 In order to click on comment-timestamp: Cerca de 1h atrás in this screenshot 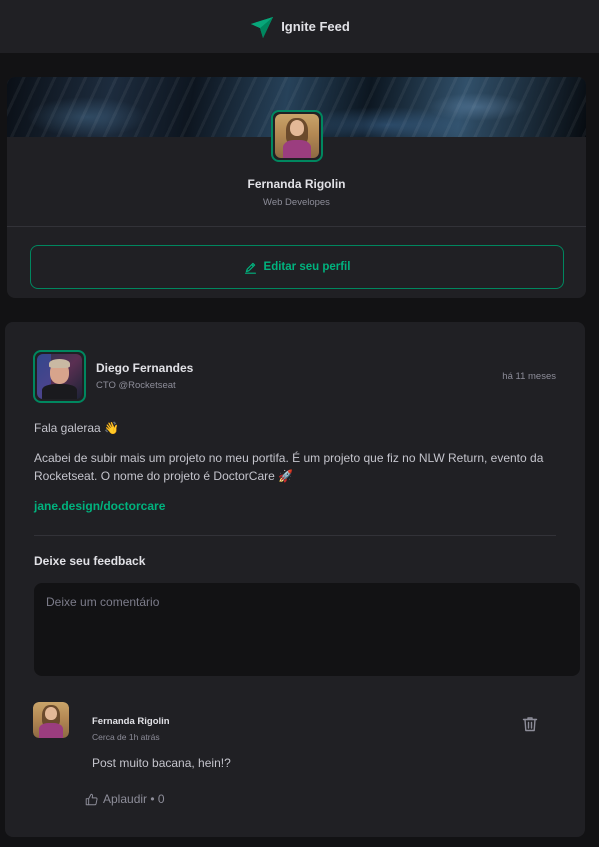, I will do `click(126, 737)`.